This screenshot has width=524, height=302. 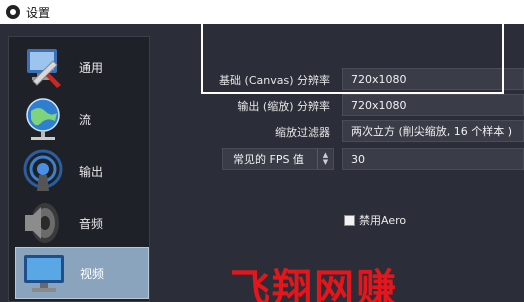 What do you see at coordinates (383, 220) in the screenshot?
I see `disable-aero-label: 禁用Aero` at bounding box center [383, 220].